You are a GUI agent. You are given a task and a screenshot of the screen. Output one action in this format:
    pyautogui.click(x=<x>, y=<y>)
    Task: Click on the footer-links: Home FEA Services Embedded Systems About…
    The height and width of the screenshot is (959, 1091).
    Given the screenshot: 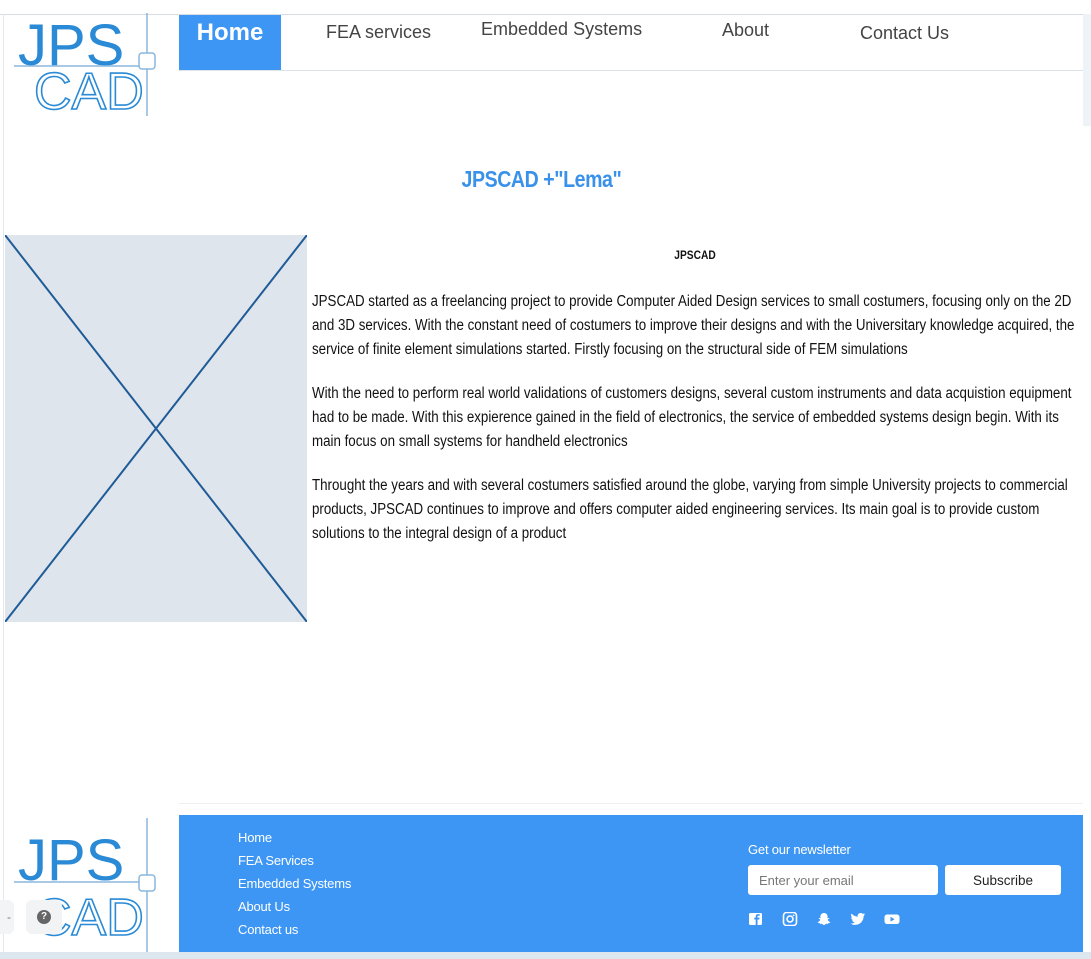 What is the action you would take?
    pyautogui.click(x=294, y=886)
    